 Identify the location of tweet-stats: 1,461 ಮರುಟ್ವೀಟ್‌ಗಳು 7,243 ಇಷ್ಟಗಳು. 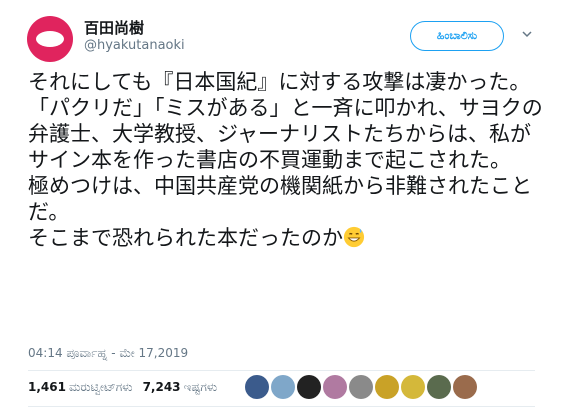
(122, 387).